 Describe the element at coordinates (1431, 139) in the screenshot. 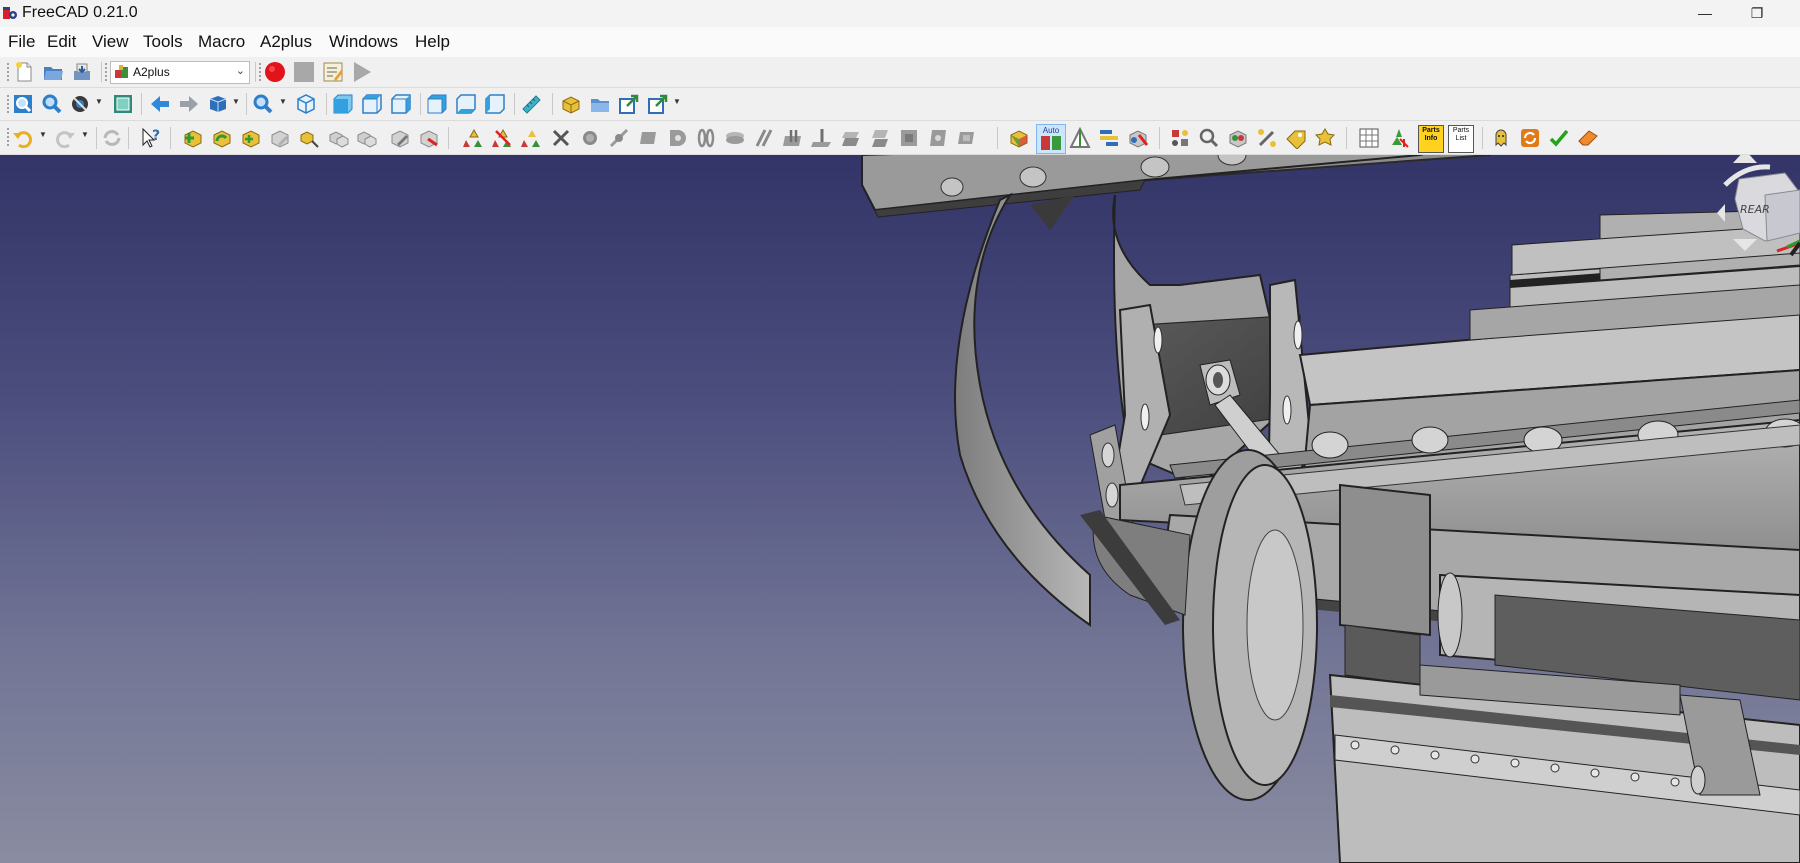

I see `parts-info-button: Parts Info` at that location.